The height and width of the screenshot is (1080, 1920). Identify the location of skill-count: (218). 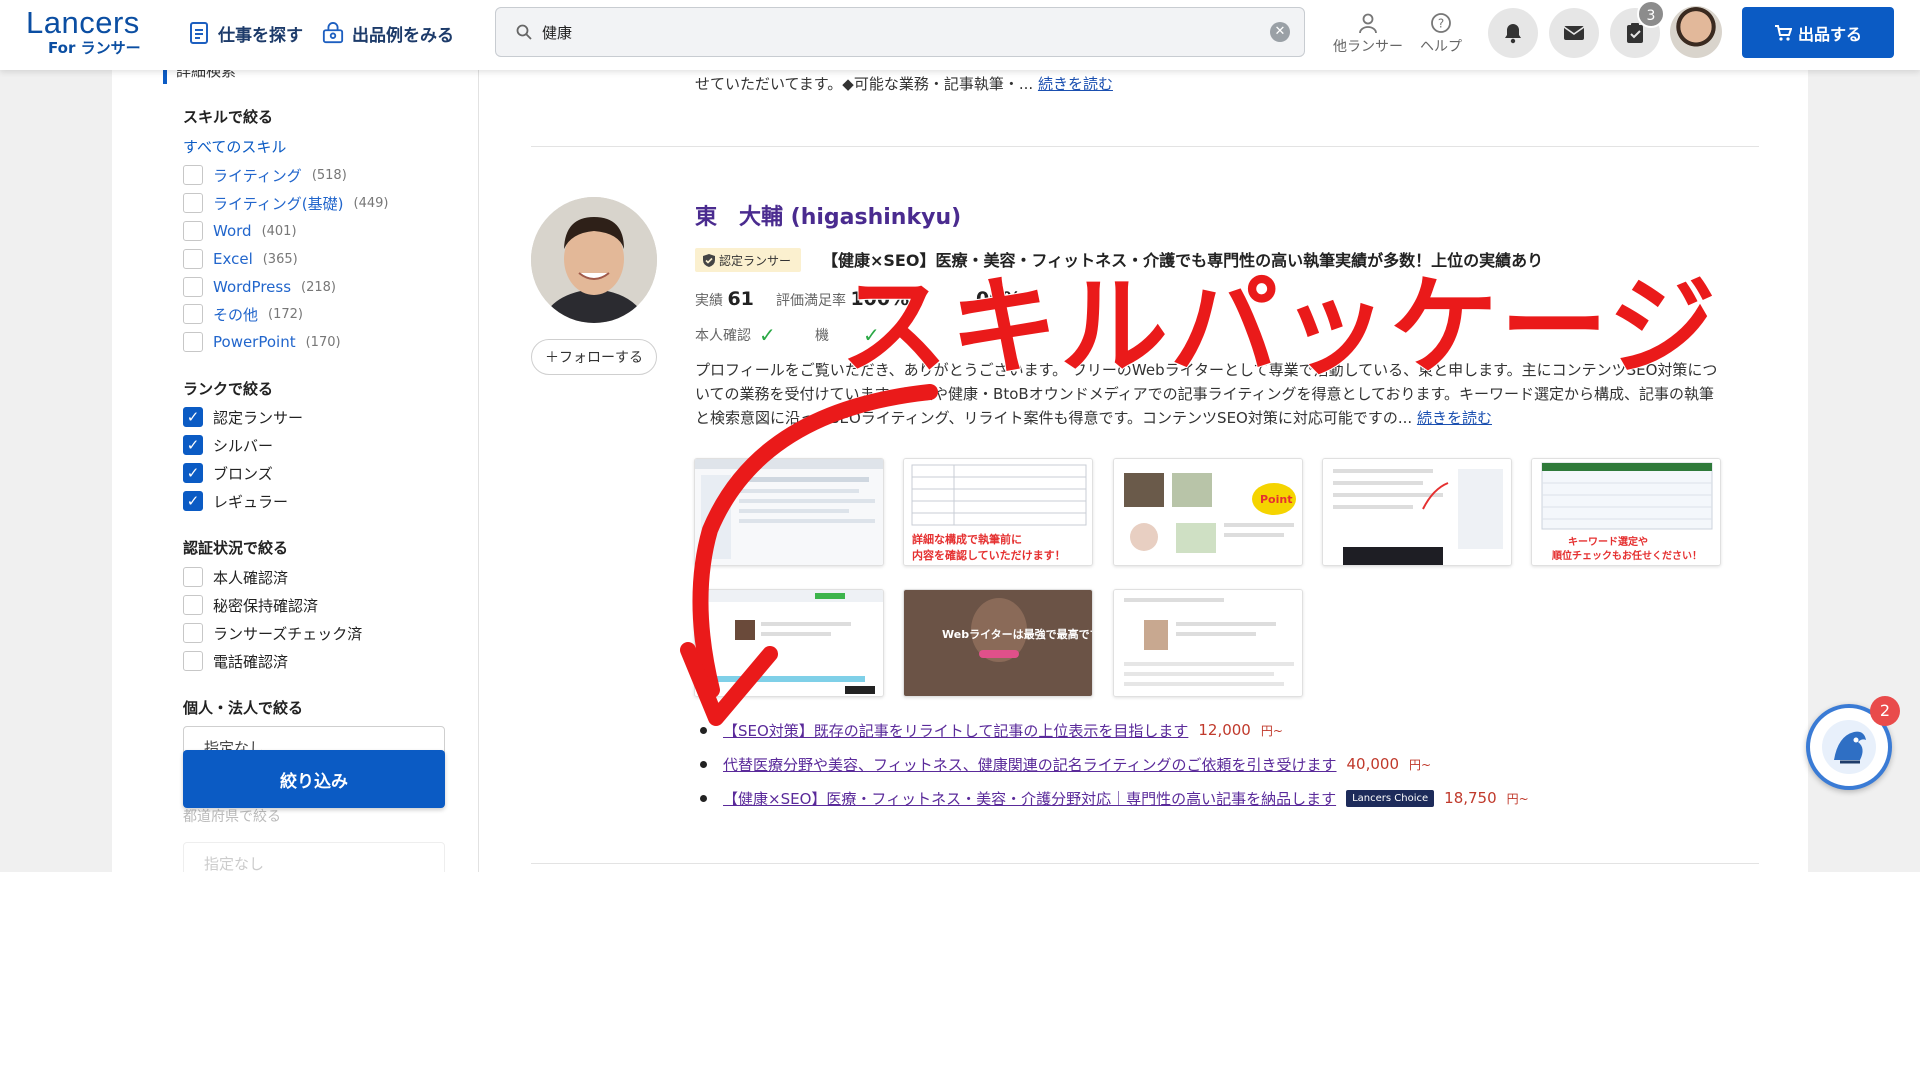
(319, 287).